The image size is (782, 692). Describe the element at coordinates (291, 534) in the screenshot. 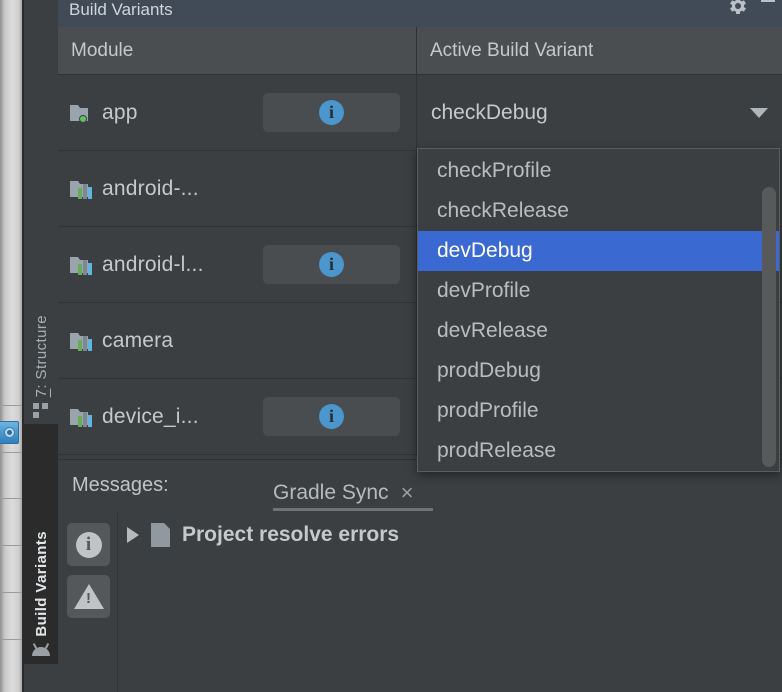

I see `message-entry-text: Project resolve errors` at that location.